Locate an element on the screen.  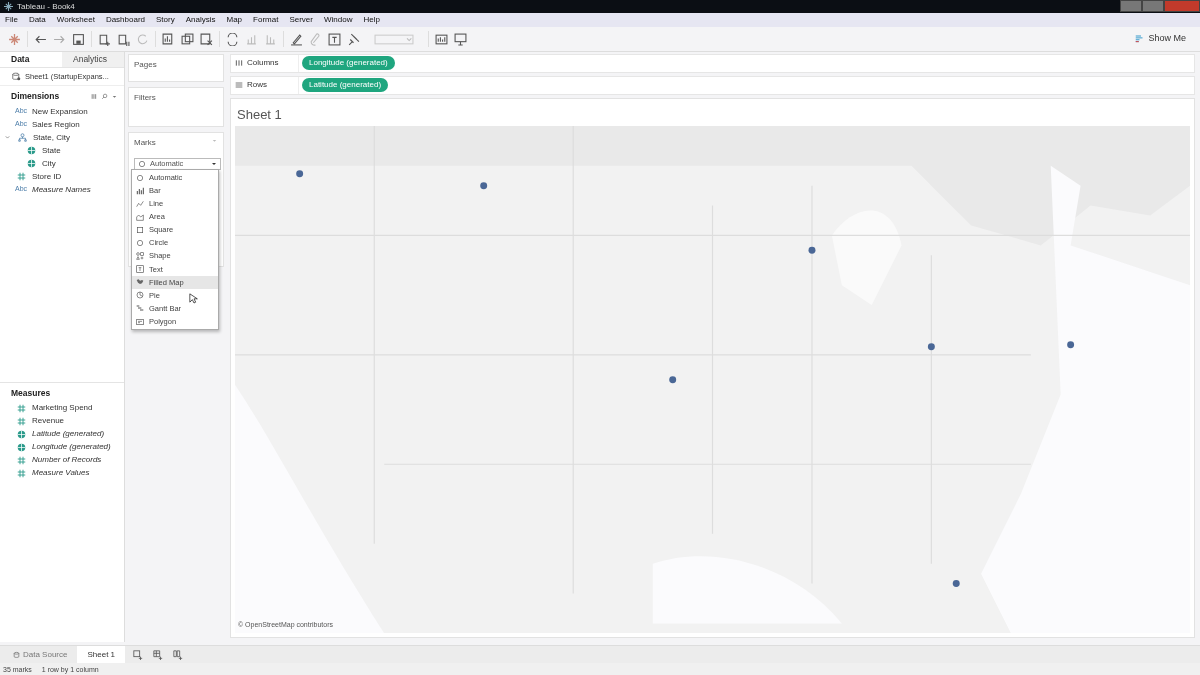
text-label-icon is located at coordinates (334, 39).